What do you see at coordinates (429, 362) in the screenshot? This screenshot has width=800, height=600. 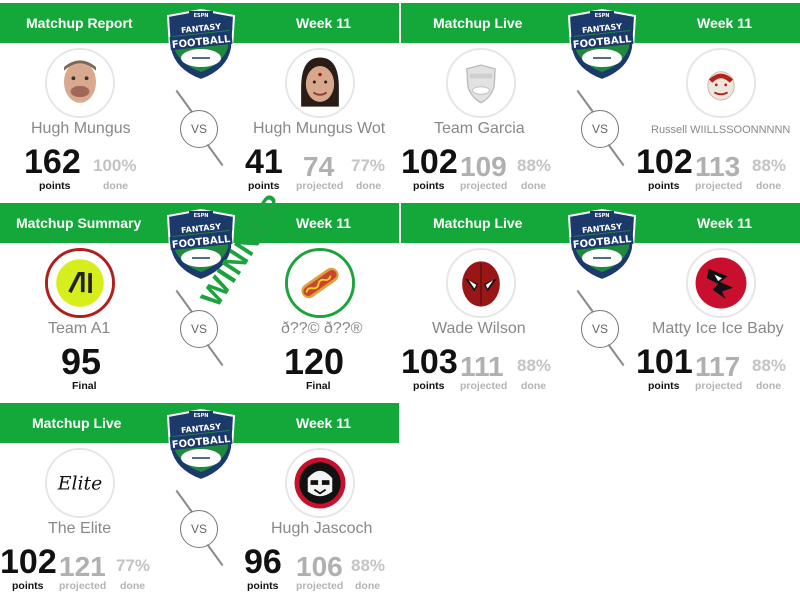 I see `score-left: 103` at bounding box center [429, 362].